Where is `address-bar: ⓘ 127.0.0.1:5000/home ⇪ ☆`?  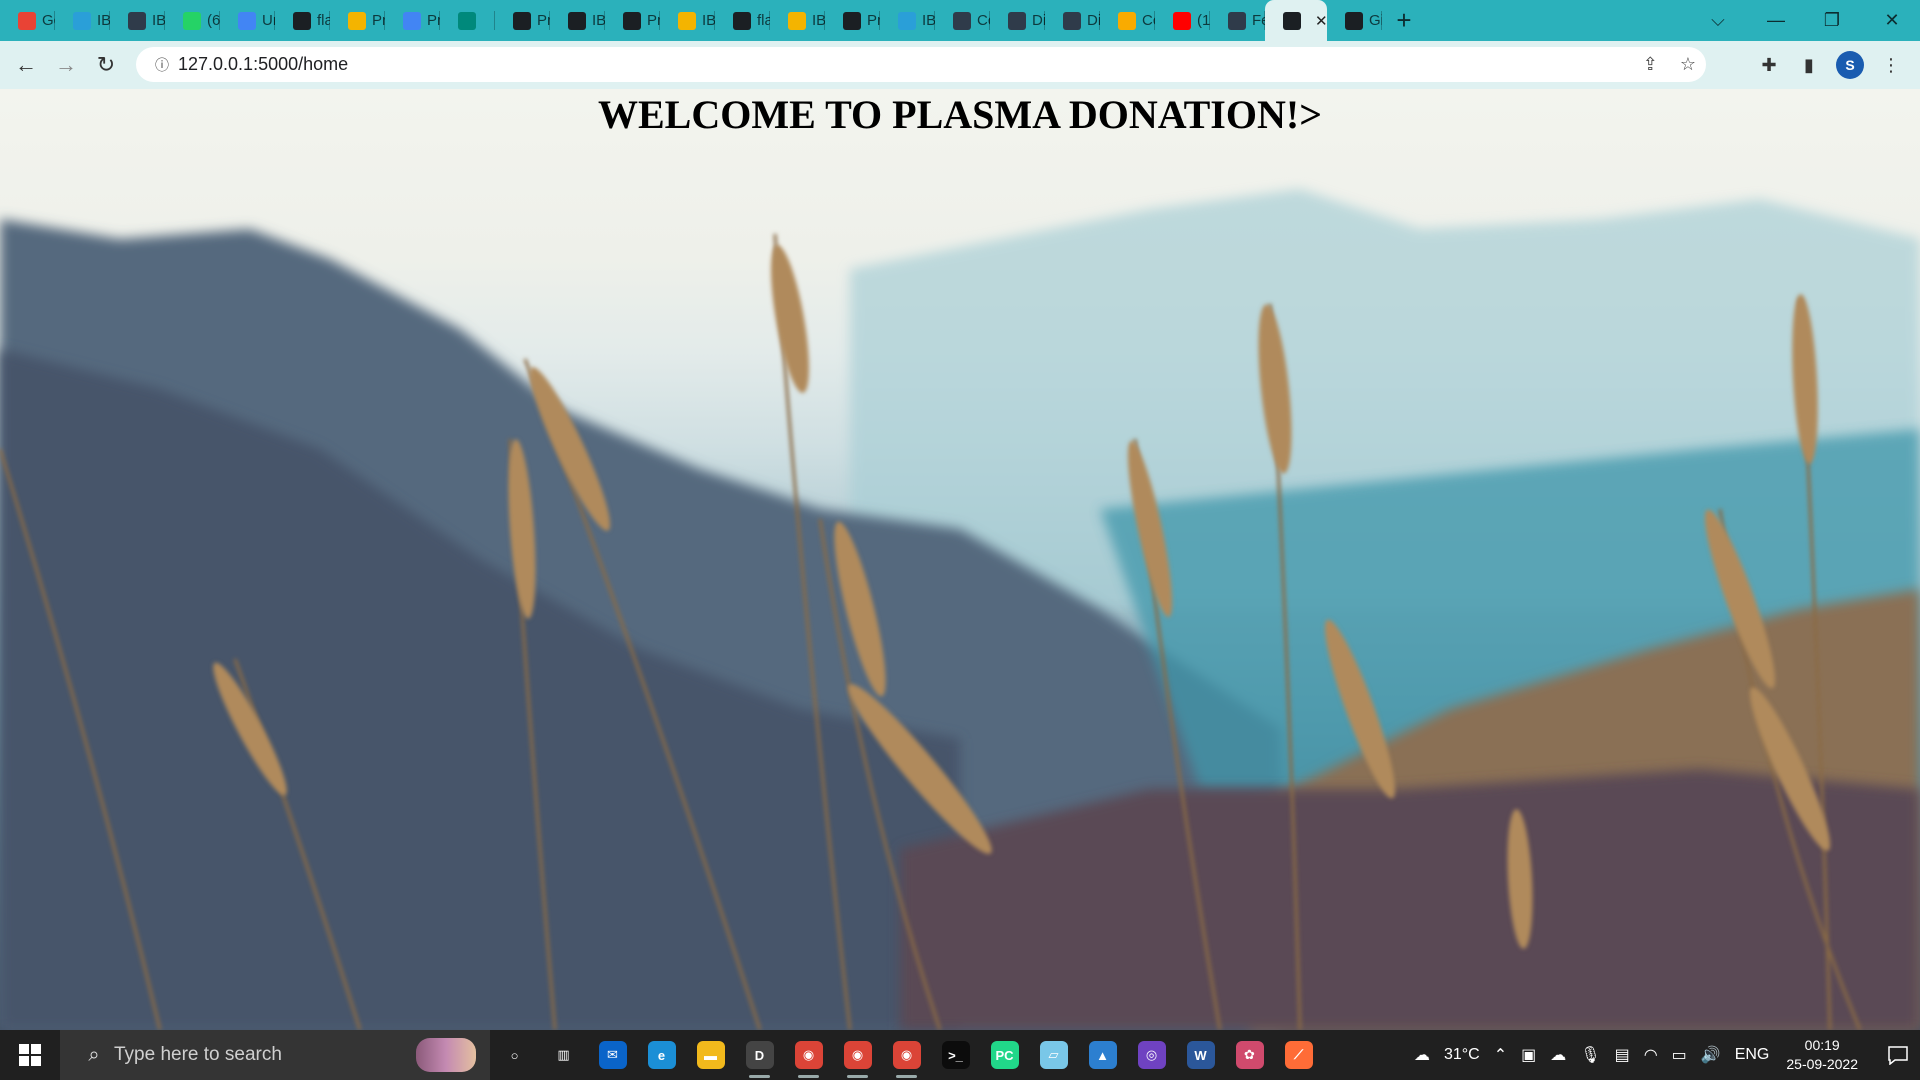
address-bar: ⓘ 127.0.0.1:5000/home ⇪ ☆ is located at coordinates (921, 64).